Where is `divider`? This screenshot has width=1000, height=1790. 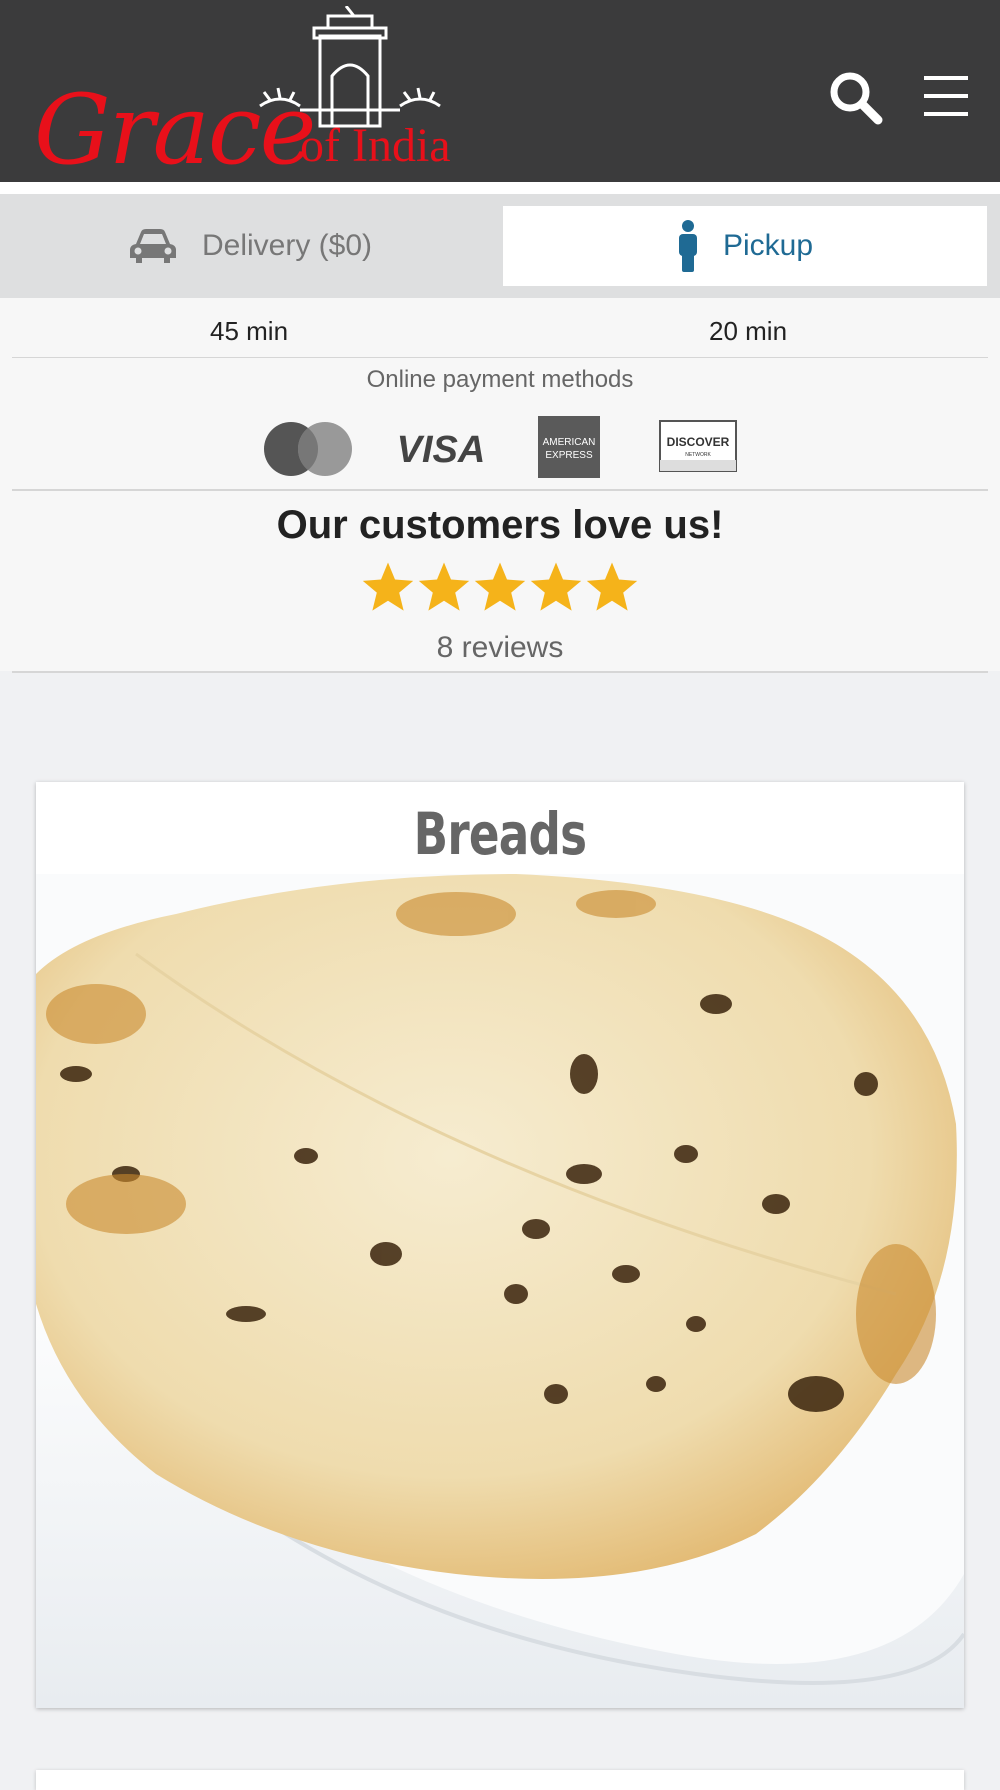 divider is located at coordinates (500, 672).